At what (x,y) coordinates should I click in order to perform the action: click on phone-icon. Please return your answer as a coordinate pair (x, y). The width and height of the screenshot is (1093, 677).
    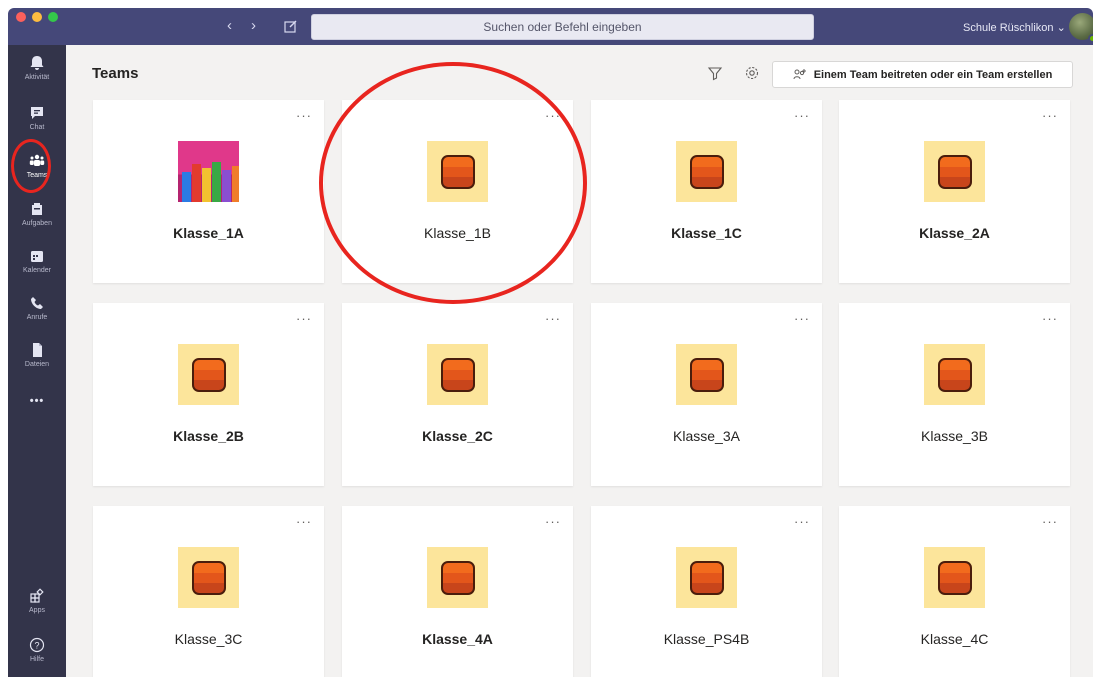
    Looking at the image, I should click on (37, 303).